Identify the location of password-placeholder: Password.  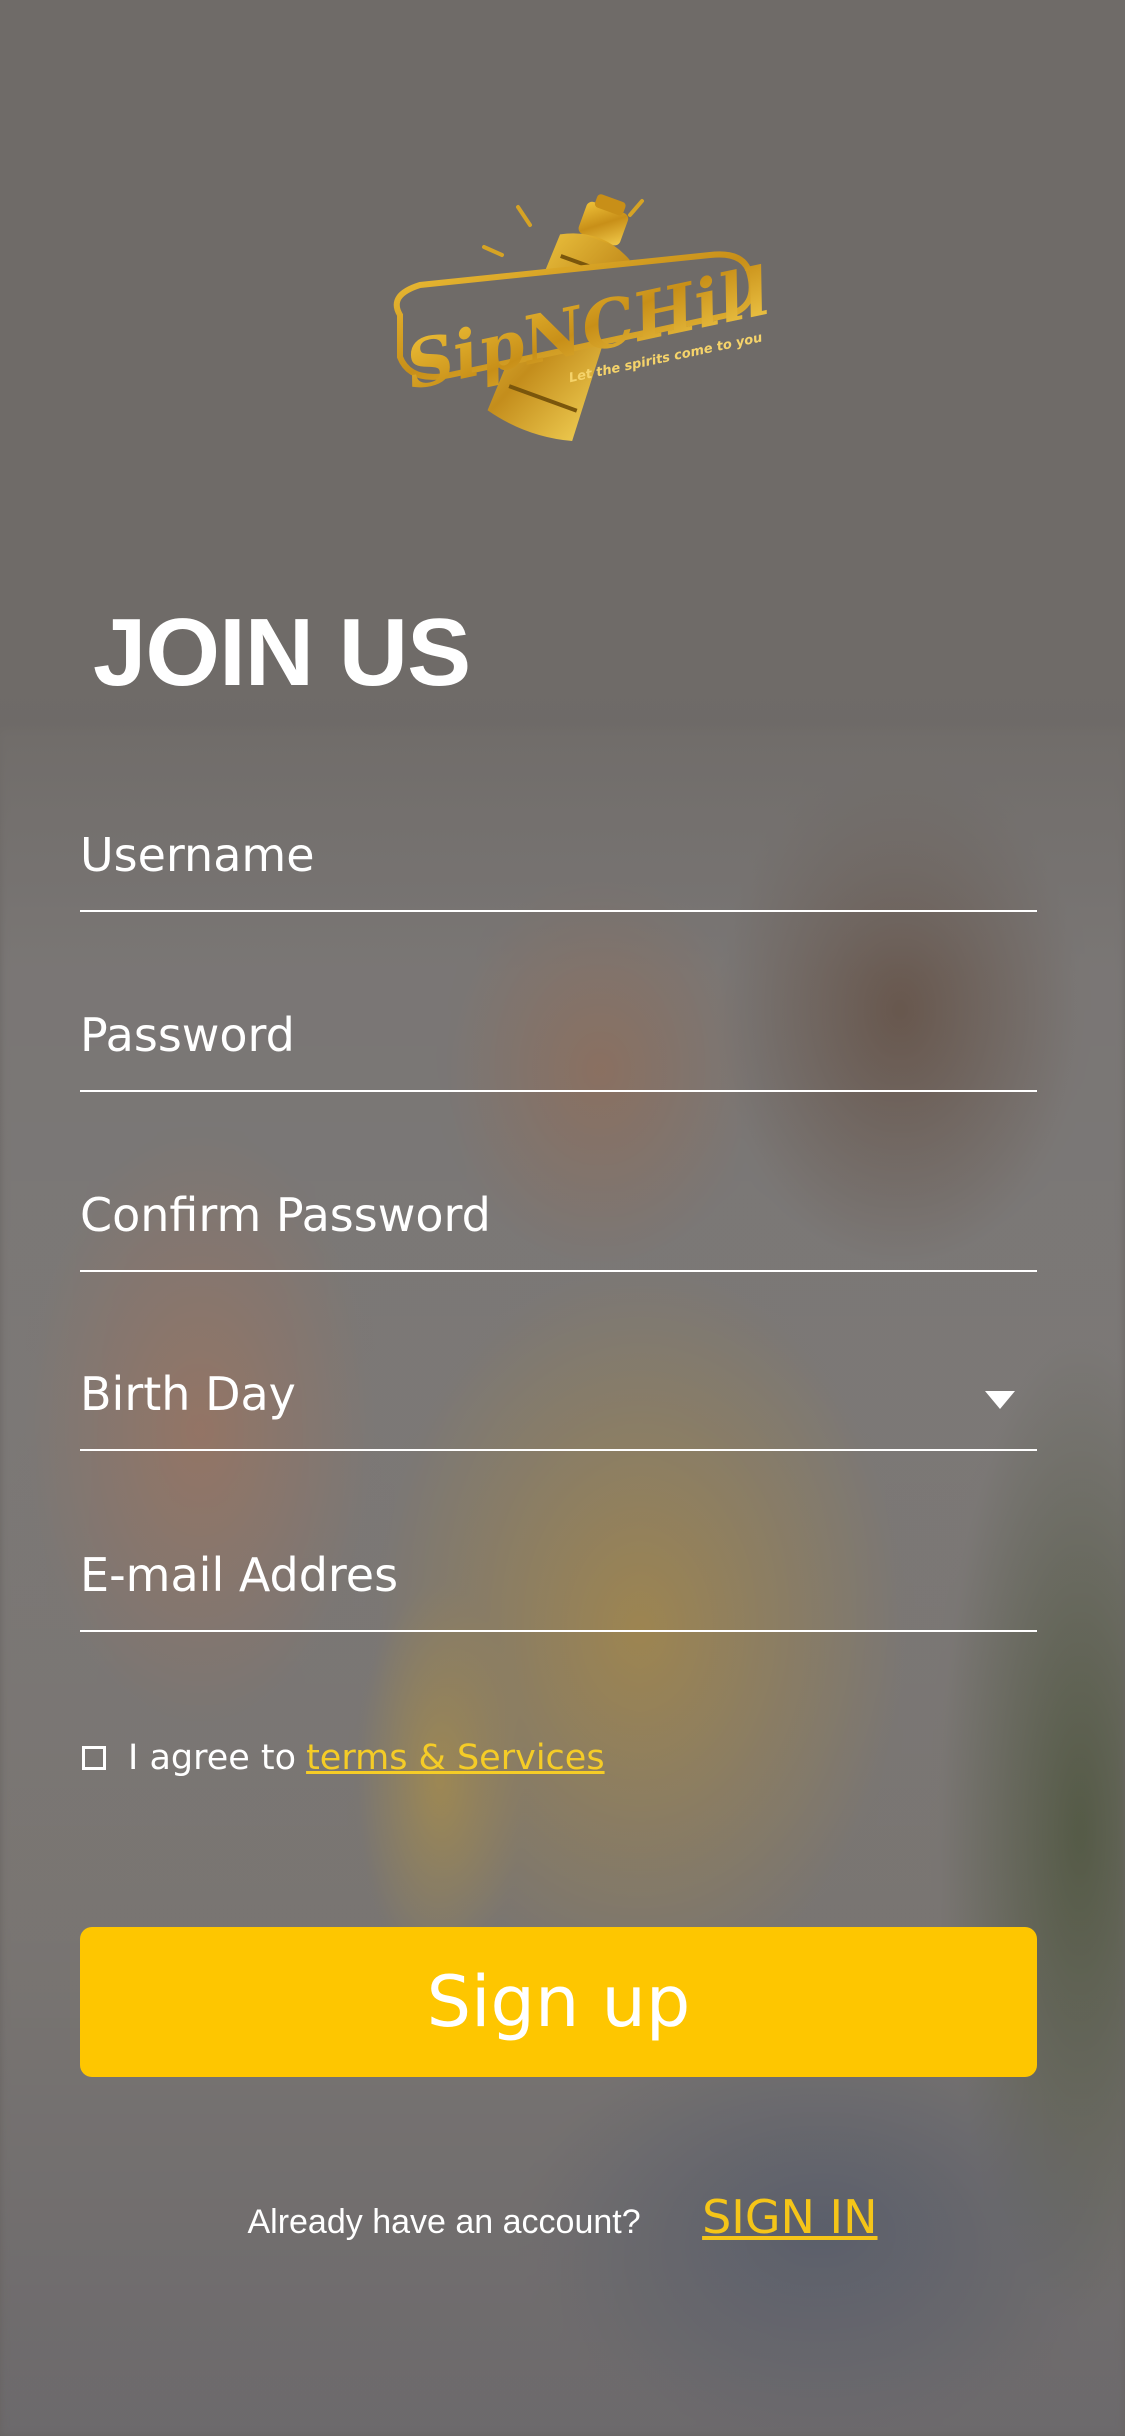
(187, 1035).